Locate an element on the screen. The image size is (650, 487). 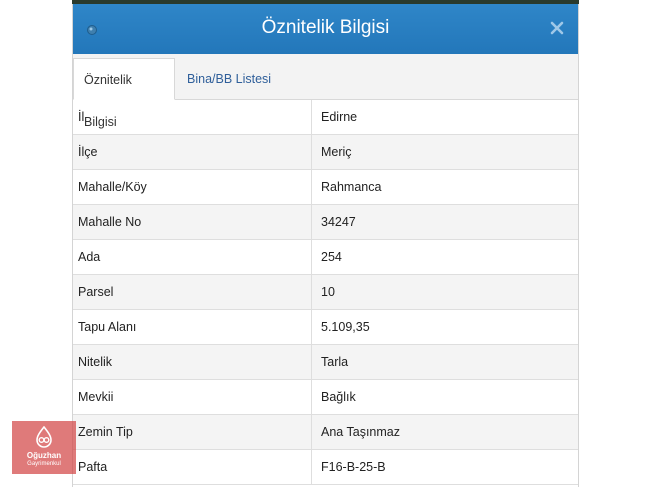
table-row: Tapu Alanı 5.109,35 is located at coordinates (325, 327).